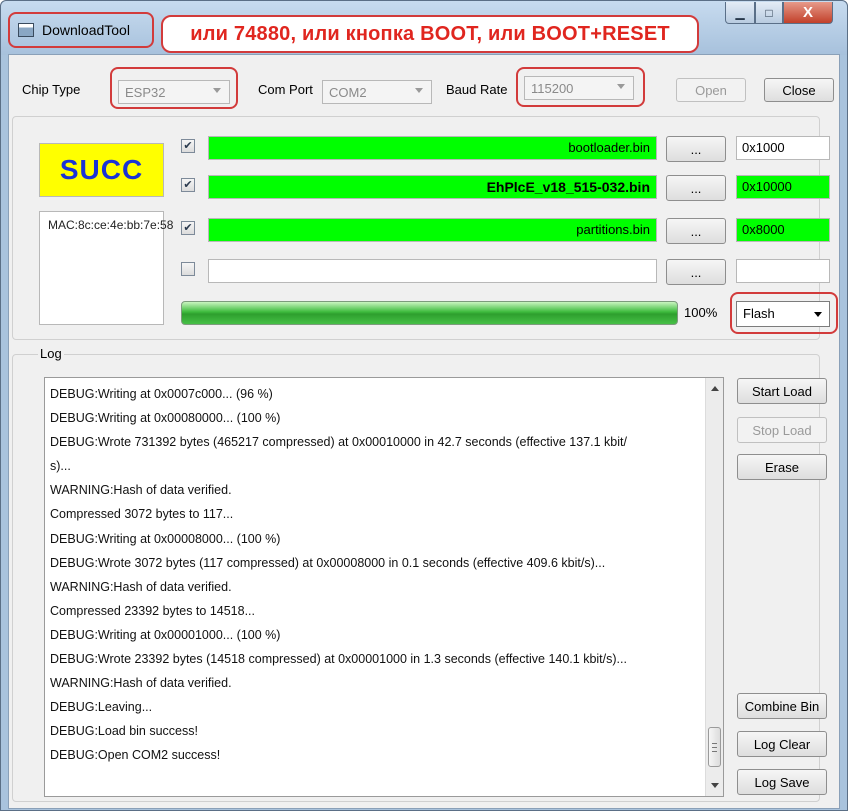 The image size is (848, 811). What do you see at coordinates (782, 782) in the screenshot?
I see `log-save-button: Log Save` at bounding box center [782, 782].